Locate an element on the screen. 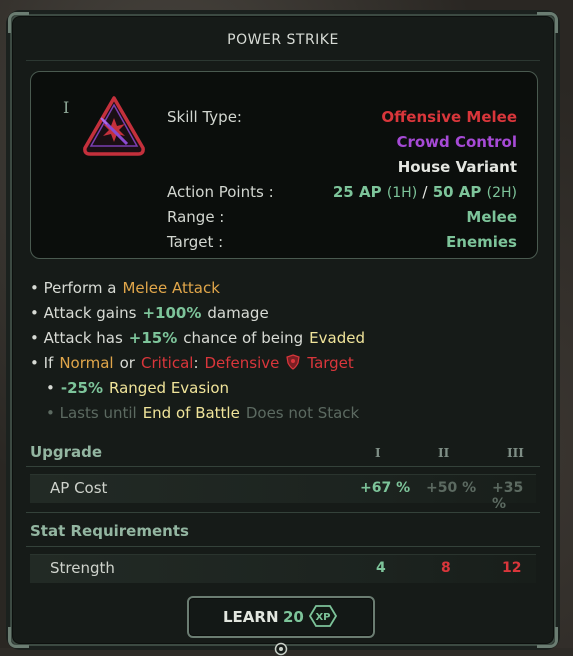  end-of-battle-keyword: End of Battle is located at coordinates (191, 413).